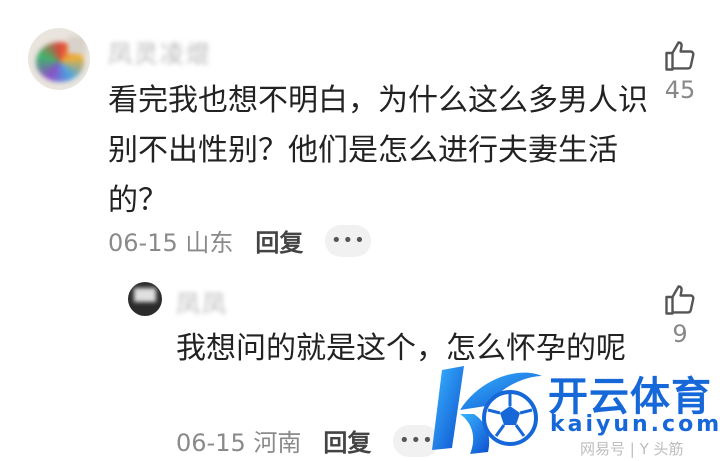 The height and width of the screenshot is (461, 720). I want to click on watermark-attribution: 网易号 | Y 头筋, so click(632, 449).